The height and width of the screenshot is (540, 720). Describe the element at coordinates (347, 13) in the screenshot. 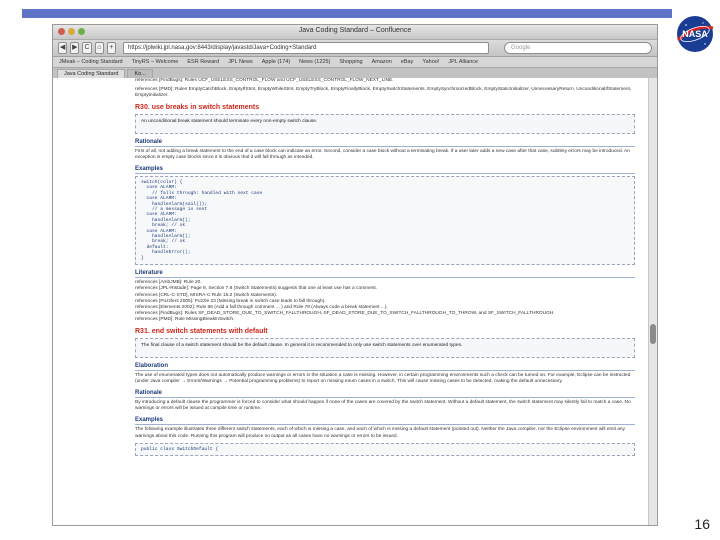

I see `slide-title-bar` at that location.